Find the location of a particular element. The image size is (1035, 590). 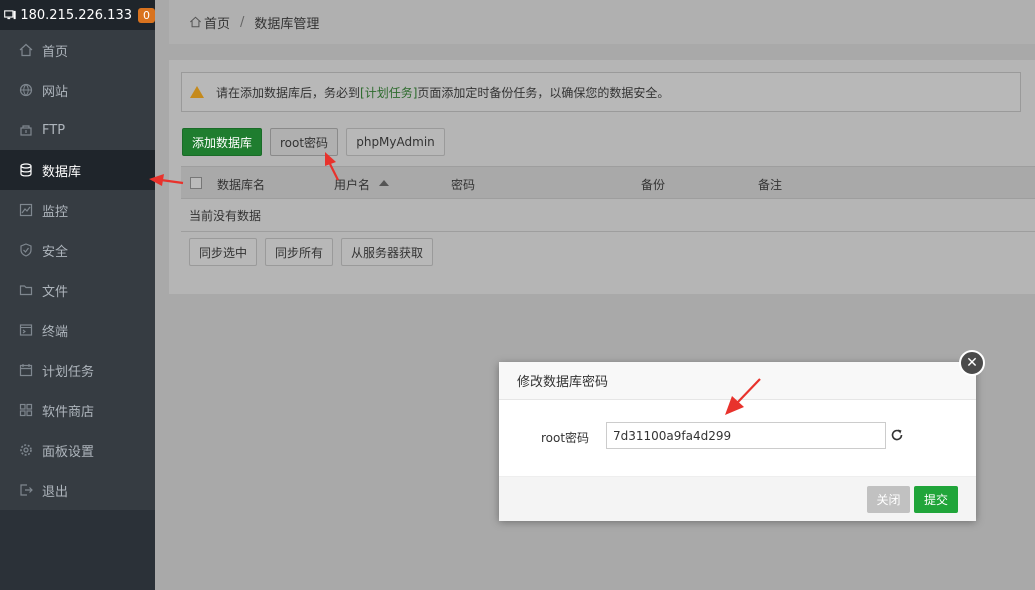

sidebar-item-home: 首页 is located at coordinates (77, 50).